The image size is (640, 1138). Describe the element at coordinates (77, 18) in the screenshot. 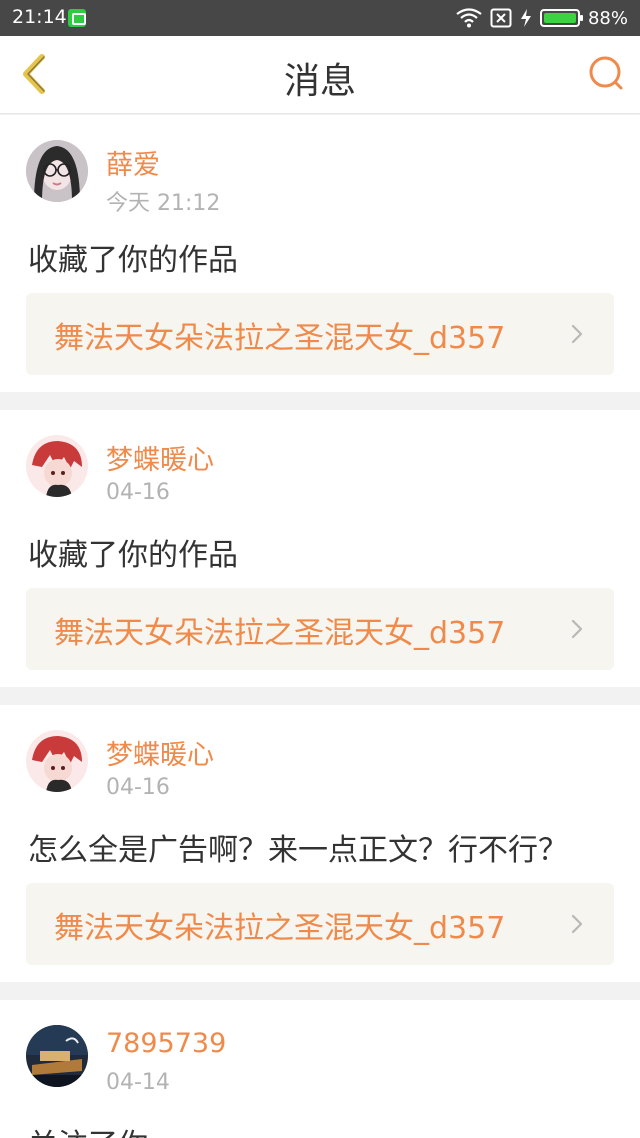

I see `app-notification-icon` at that location.